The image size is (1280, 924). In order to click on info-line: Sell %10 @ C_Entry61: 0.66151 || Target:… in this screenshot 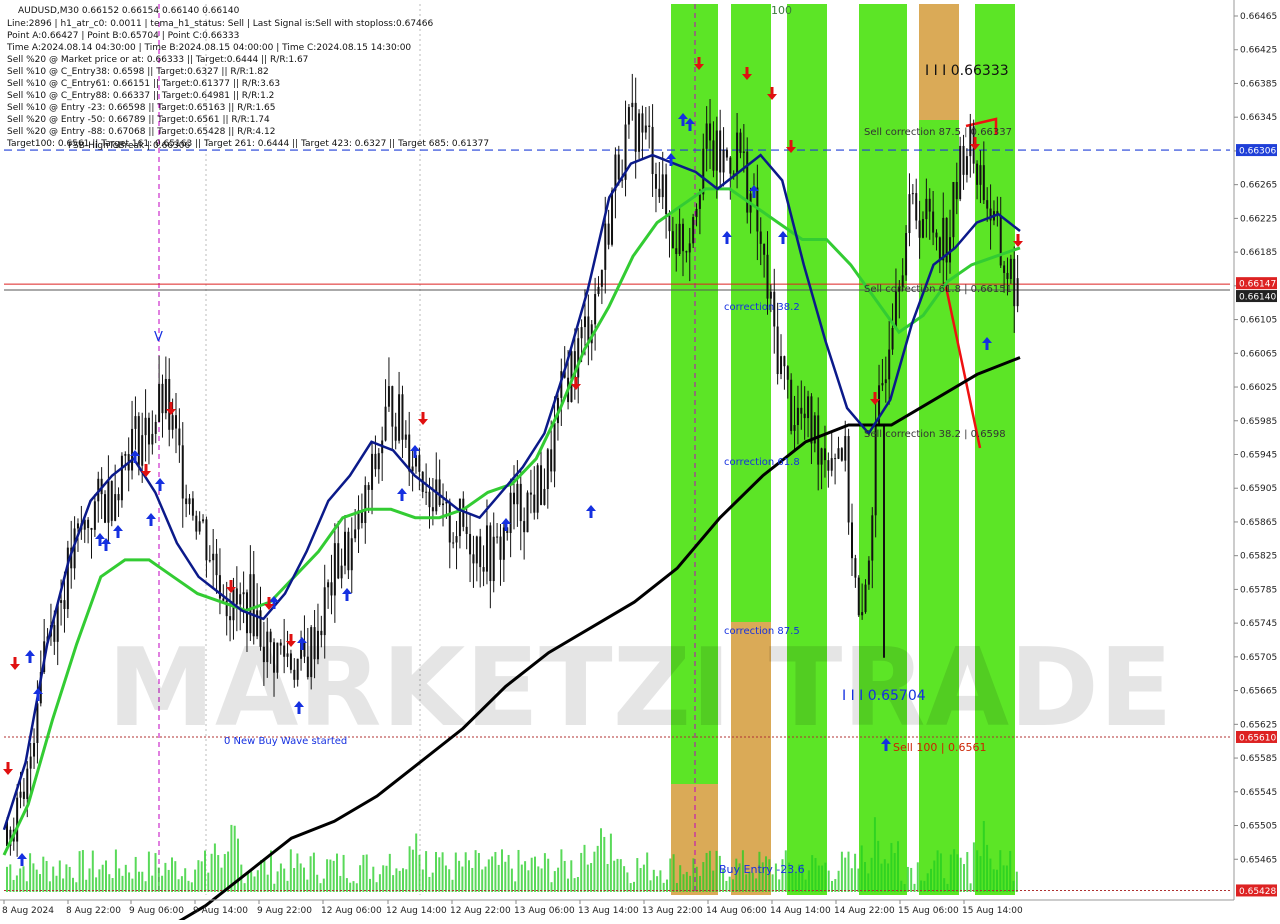, I will do `click(143, 84)`.